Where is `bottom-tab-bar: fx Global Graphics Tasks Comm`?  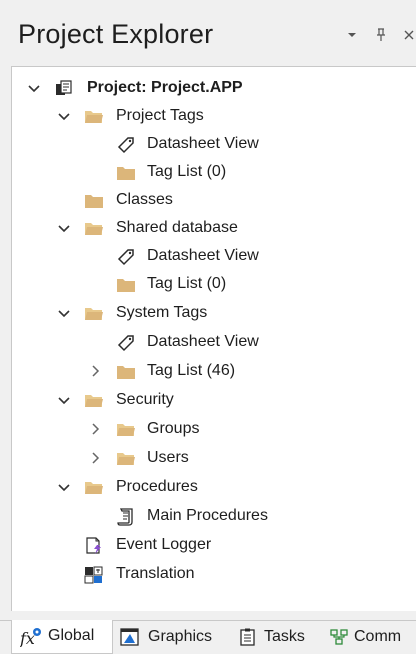 bottom-tab-bar: fx Global Graphics Tasks Comm is located at coordinates (208, 637).